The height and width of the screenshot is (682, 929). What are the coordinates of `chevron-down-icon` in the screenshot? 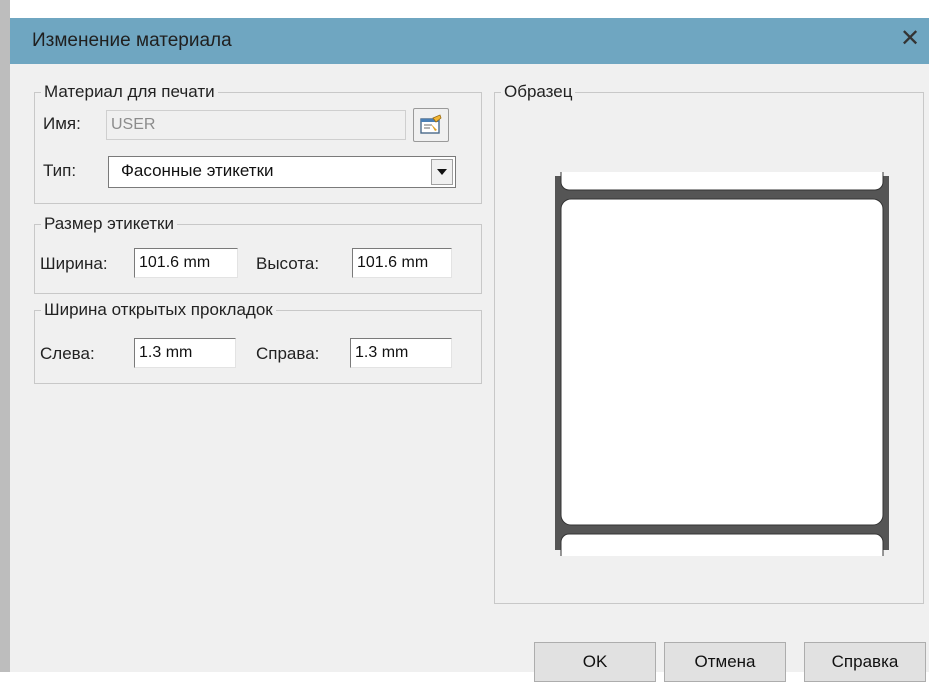 It's located at (442, 172).